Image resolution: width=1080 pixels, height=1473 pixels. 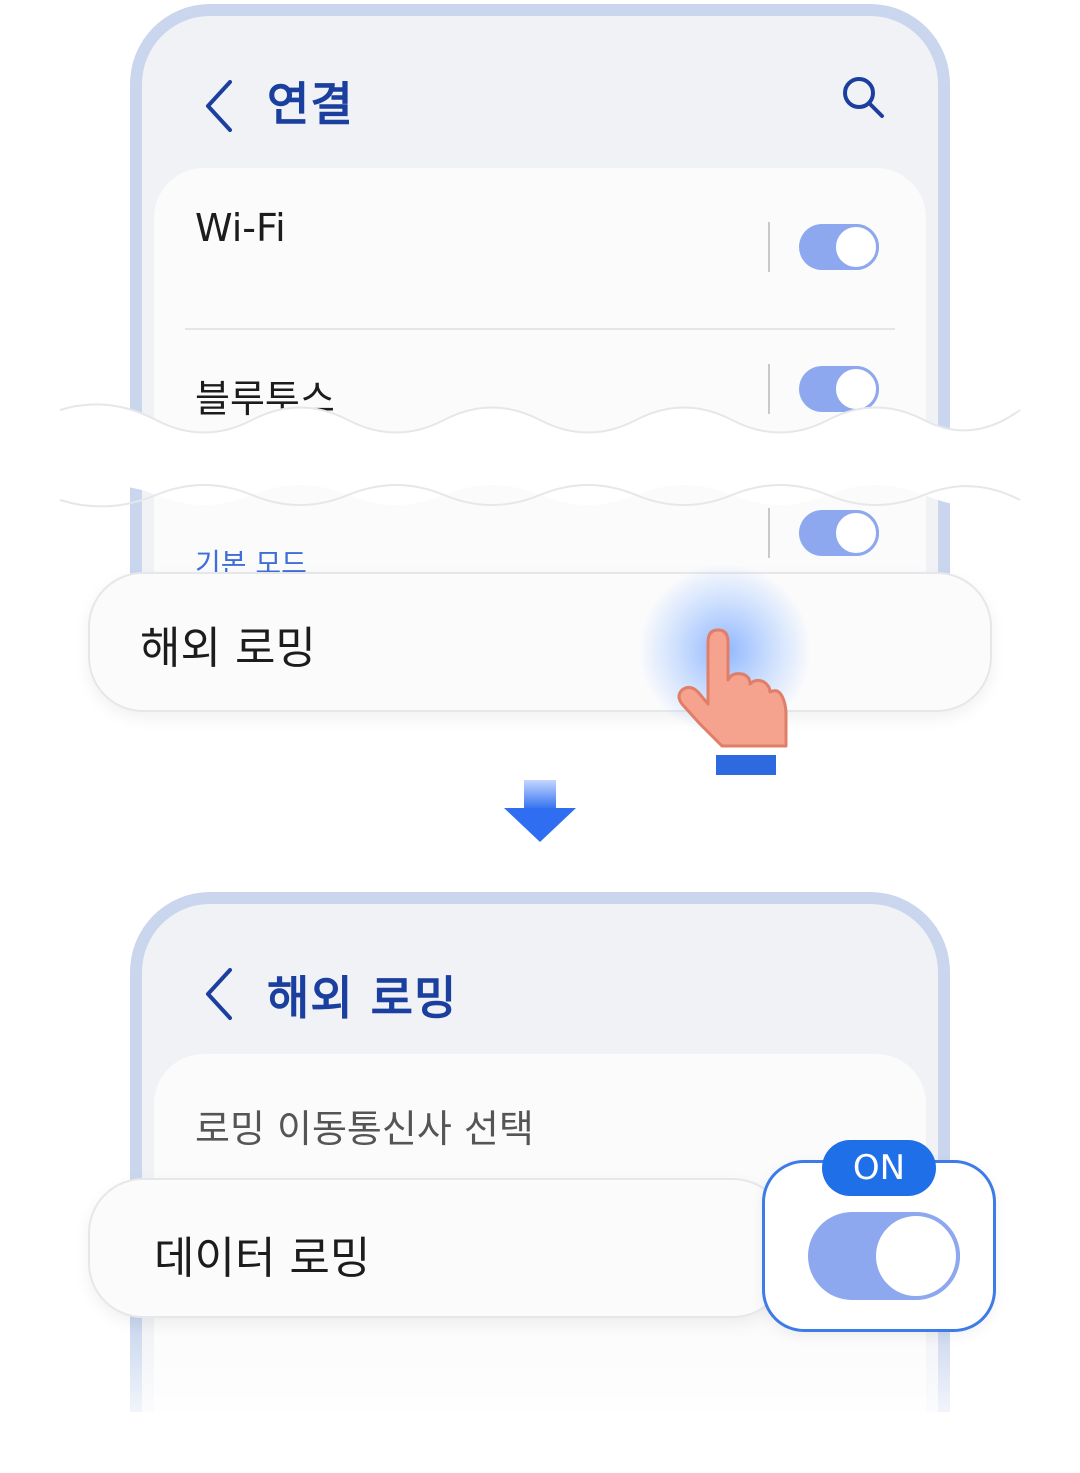 What do you see at coordinates (438, 1248) in the screenshot?
I see `data-roaming-item: 데이터 로밍` at bounding box center [438, 1248].